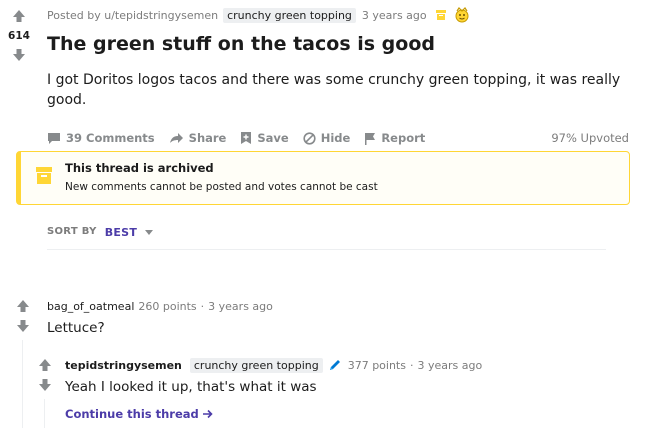 The image size is (646, 440). Describe the element at coordinates (246, 138) in the screenshot. I see `bookmark-plus-icon` at that location.